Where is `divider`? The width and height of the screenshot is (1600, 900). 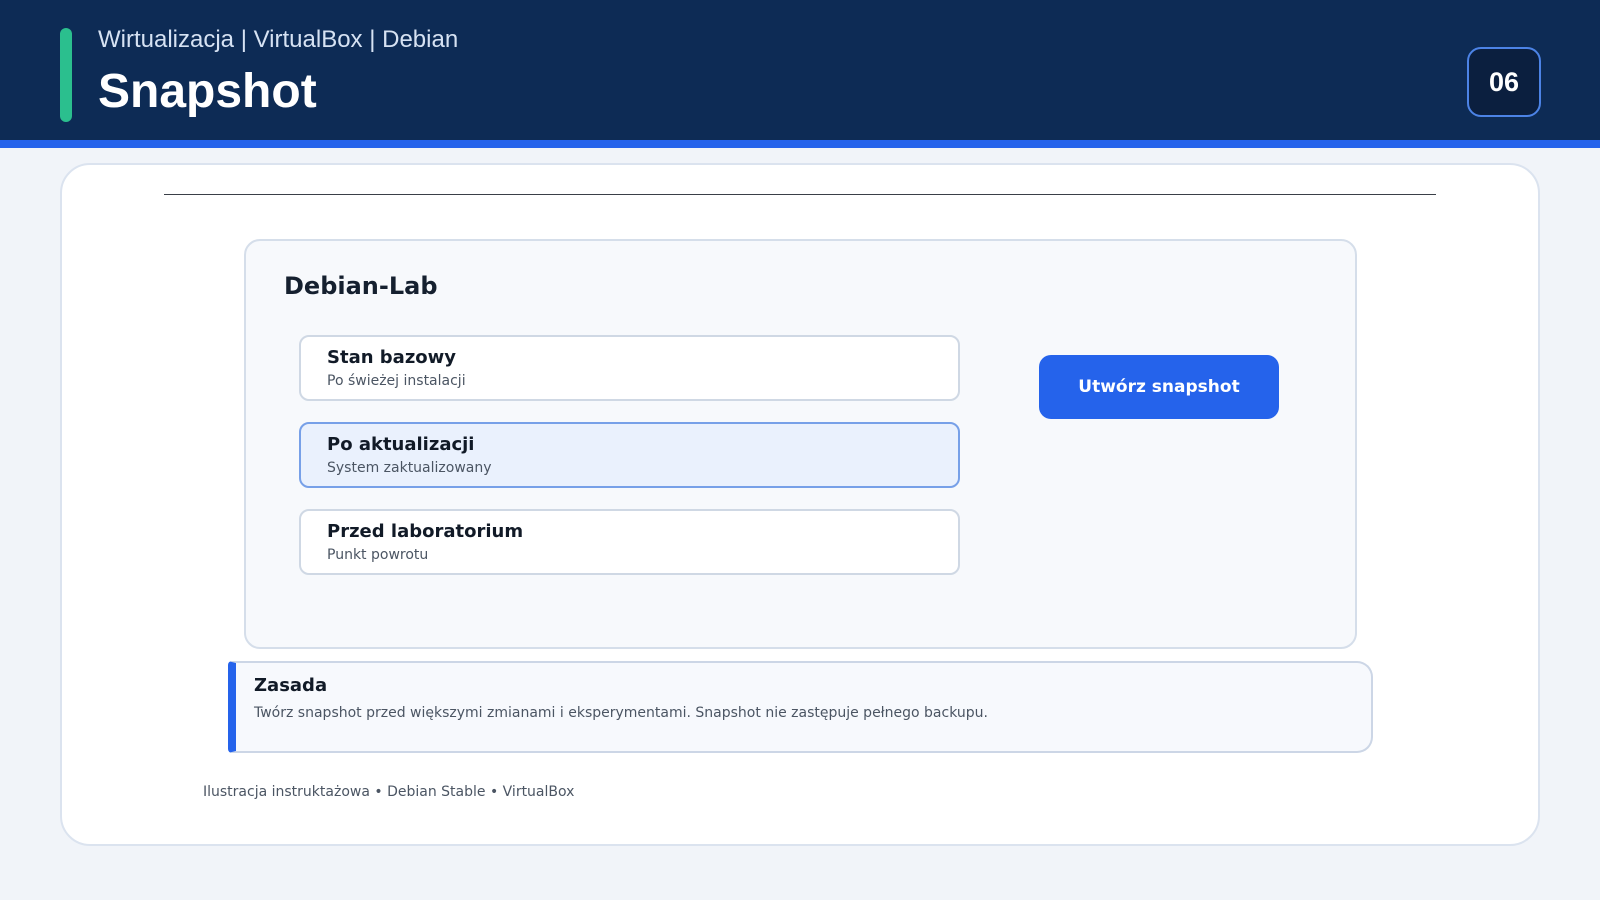 divider is located at coordinates (800, 194).